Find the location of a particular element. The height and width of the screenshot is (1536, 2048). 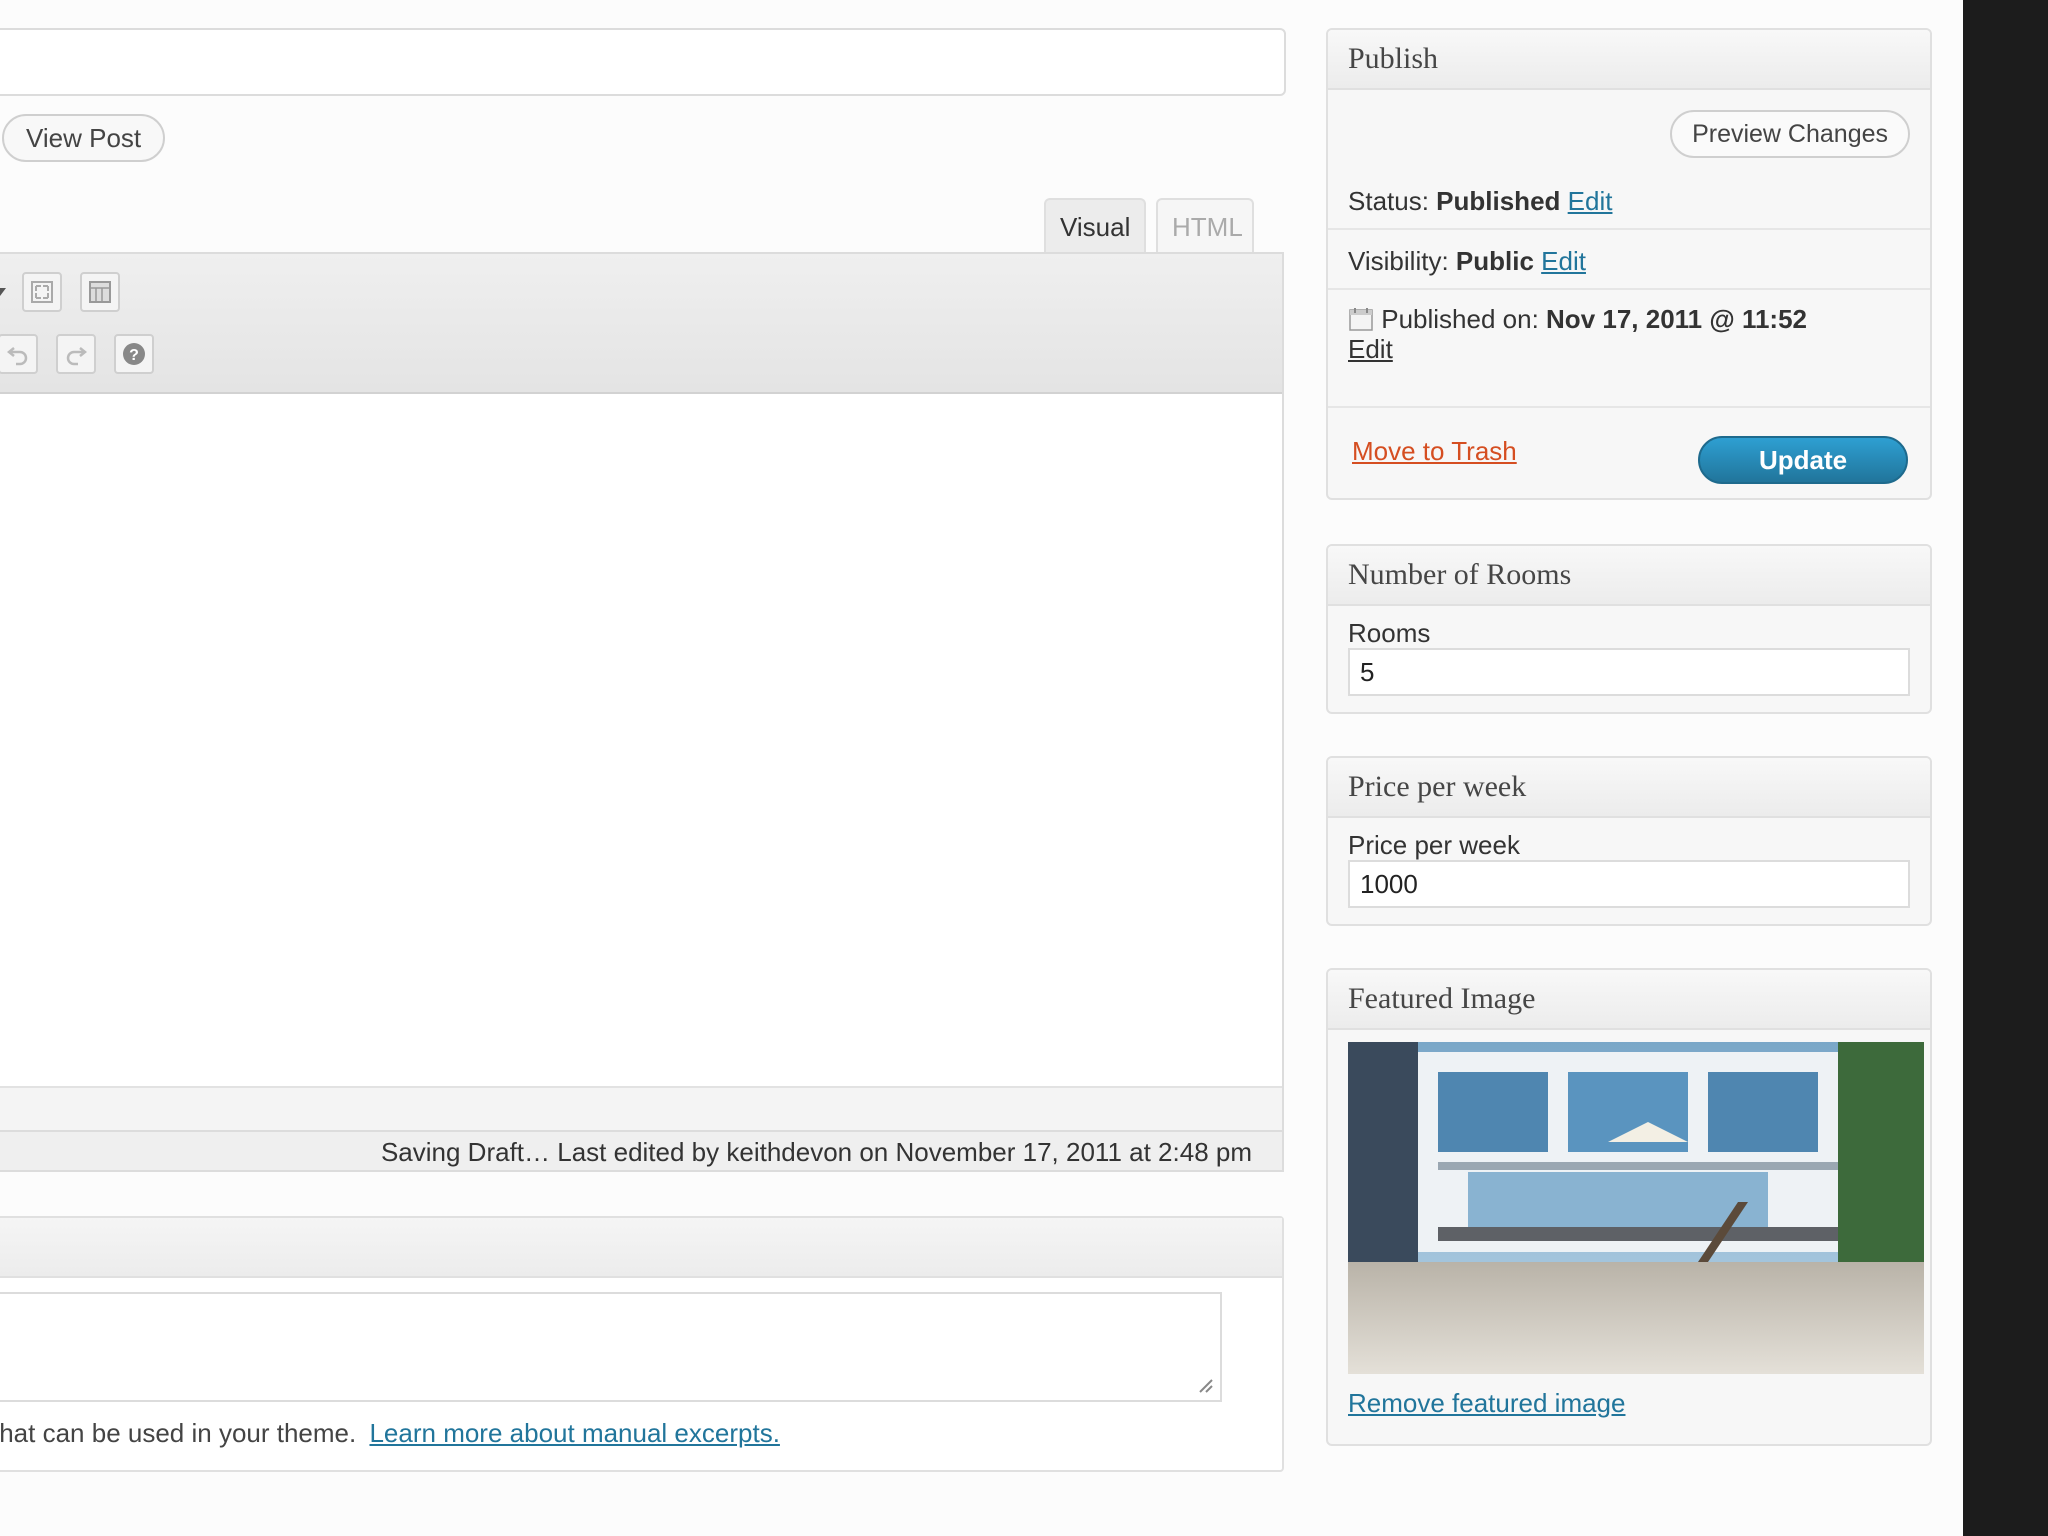

rooms-label: Rooms is located at coordinates (1389, 633).